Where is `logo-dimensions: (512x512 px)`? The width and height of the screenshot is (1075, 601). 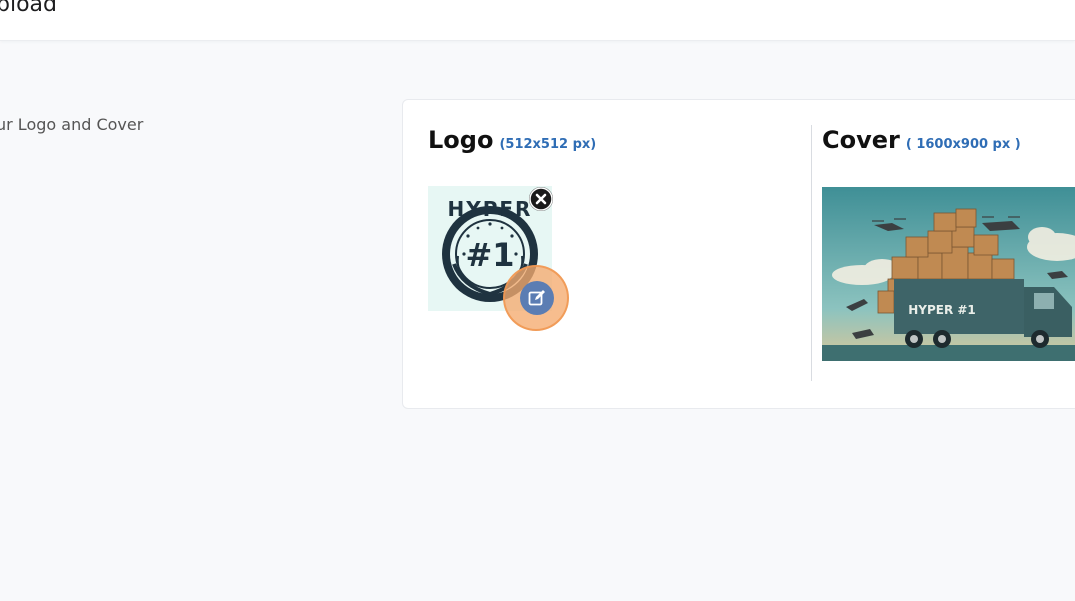 logo-dimensions: (512x512 px) is located at coordinates (548, 144).